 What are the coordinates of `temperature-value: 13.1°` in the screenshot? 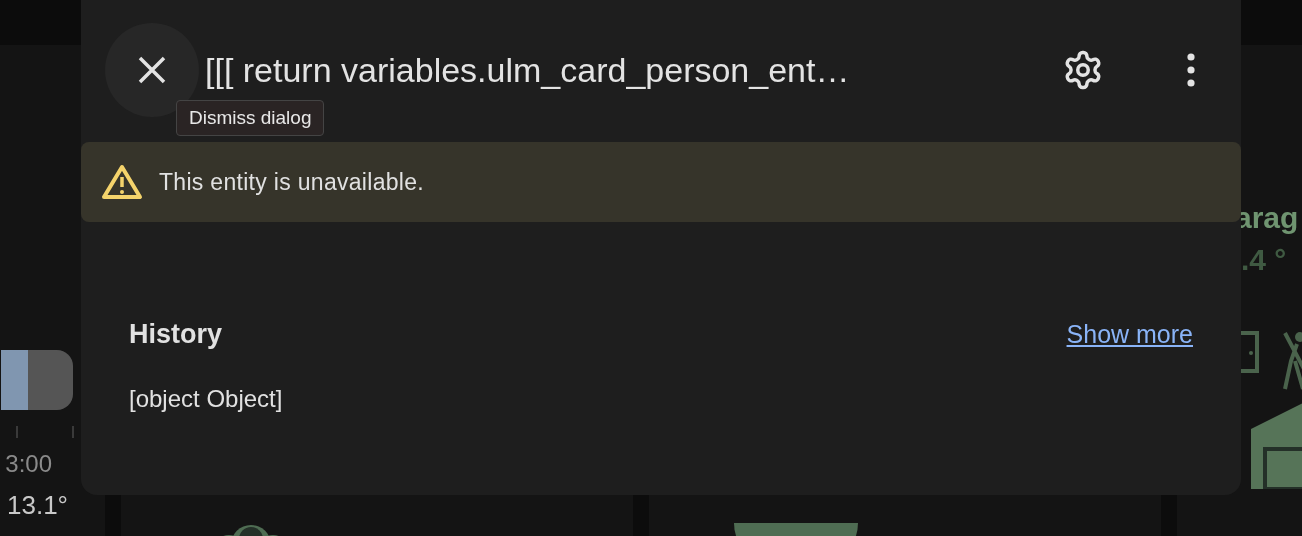 It's located at (37, 505).